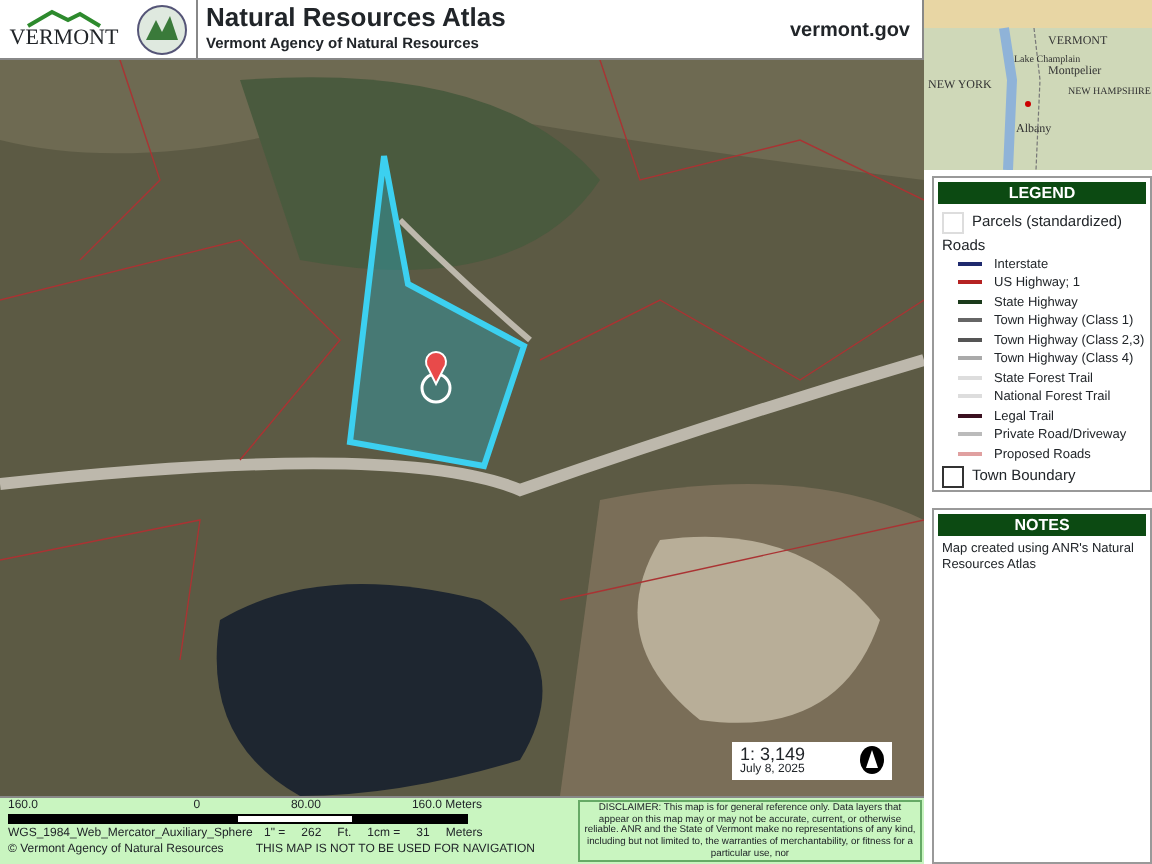 The height and width of the screenshot is (864, 1152). Describe the element at coordinates (773, 753) in the screenshot. I see `map-scale: 1: 3,149` at that location.